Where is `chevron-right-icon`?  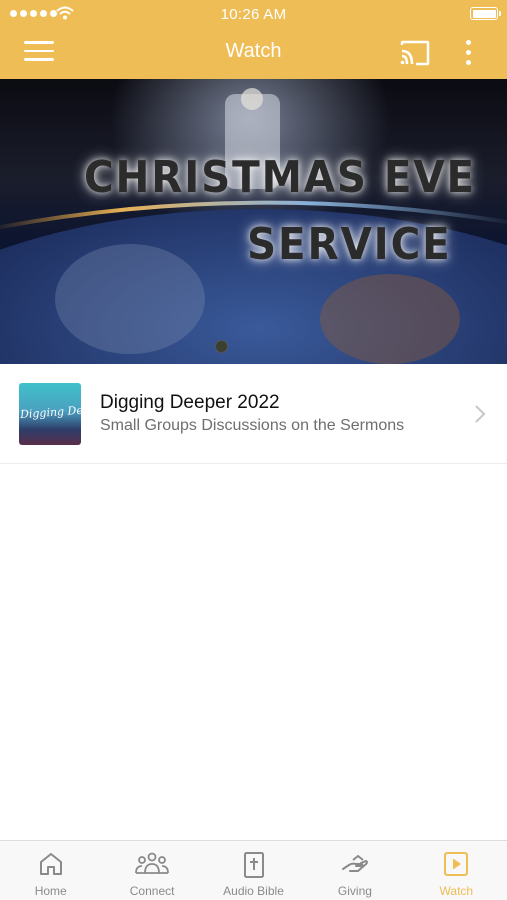
chevron-right-icon is located at coordinates (480, 414).